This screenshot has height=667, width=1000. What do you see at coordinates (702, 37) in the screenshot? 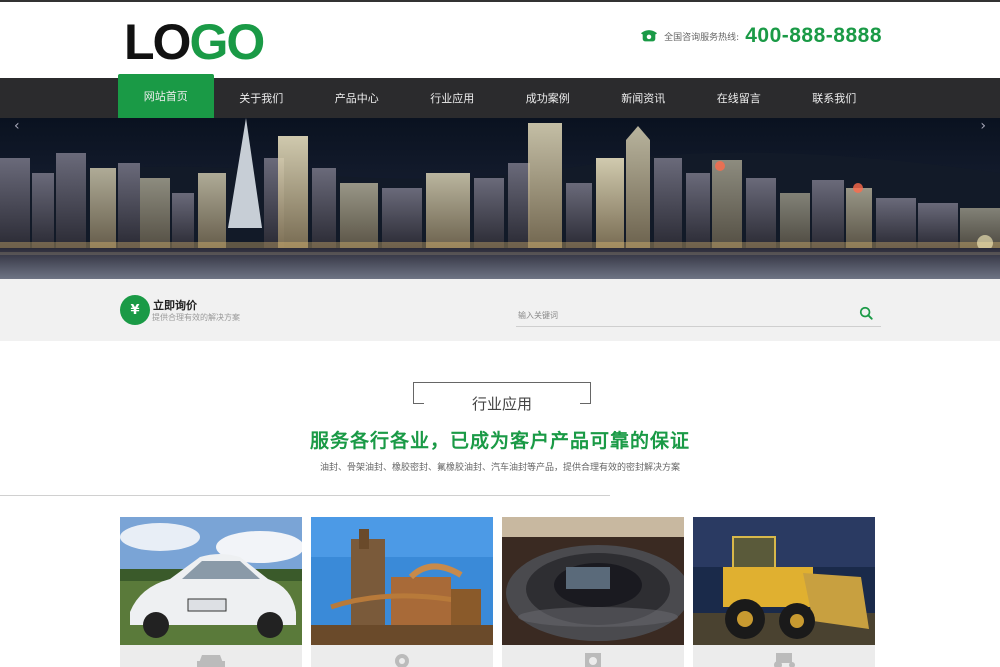
I see `hotline-label: 全国咨询服务热线:` at bounding box center [702, 37].